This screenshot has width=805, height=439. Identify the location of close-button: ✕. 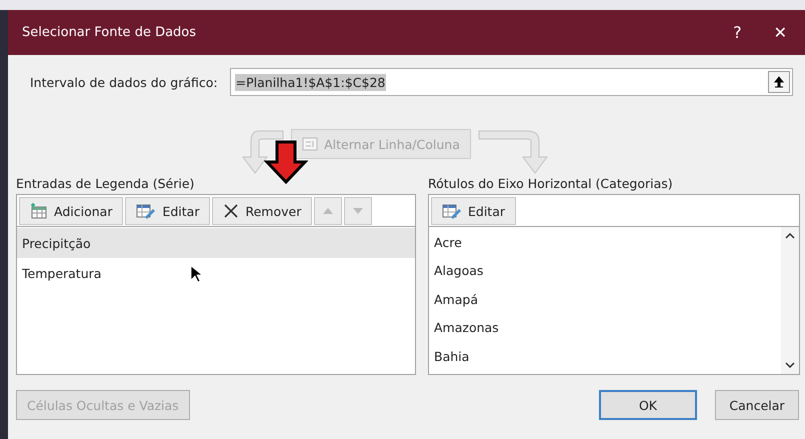
(780, 32).